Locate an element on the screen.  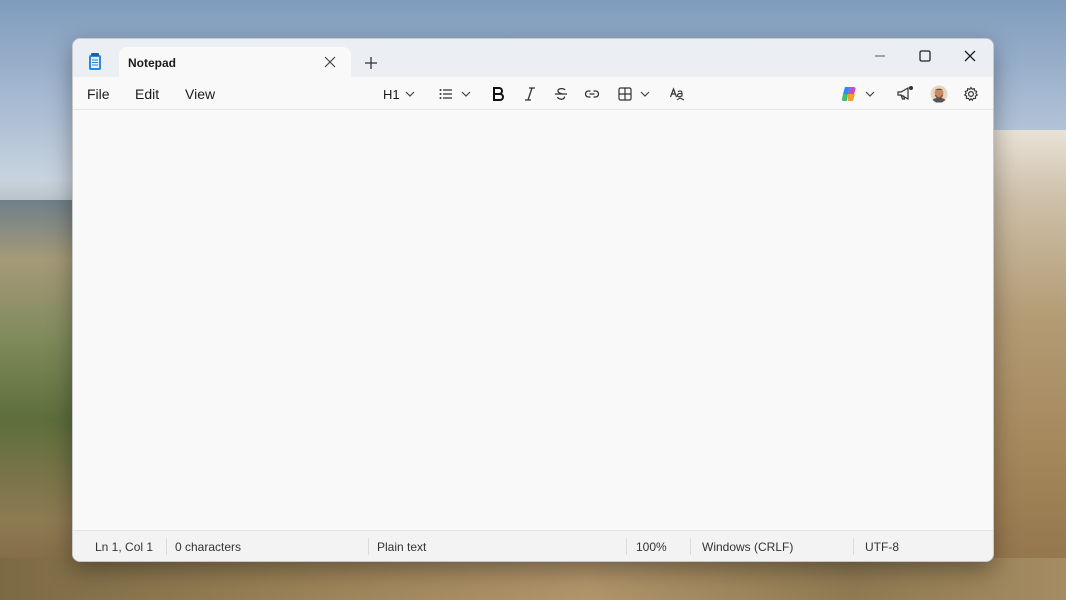
copilot-icon is located at coordinates (848, 94).